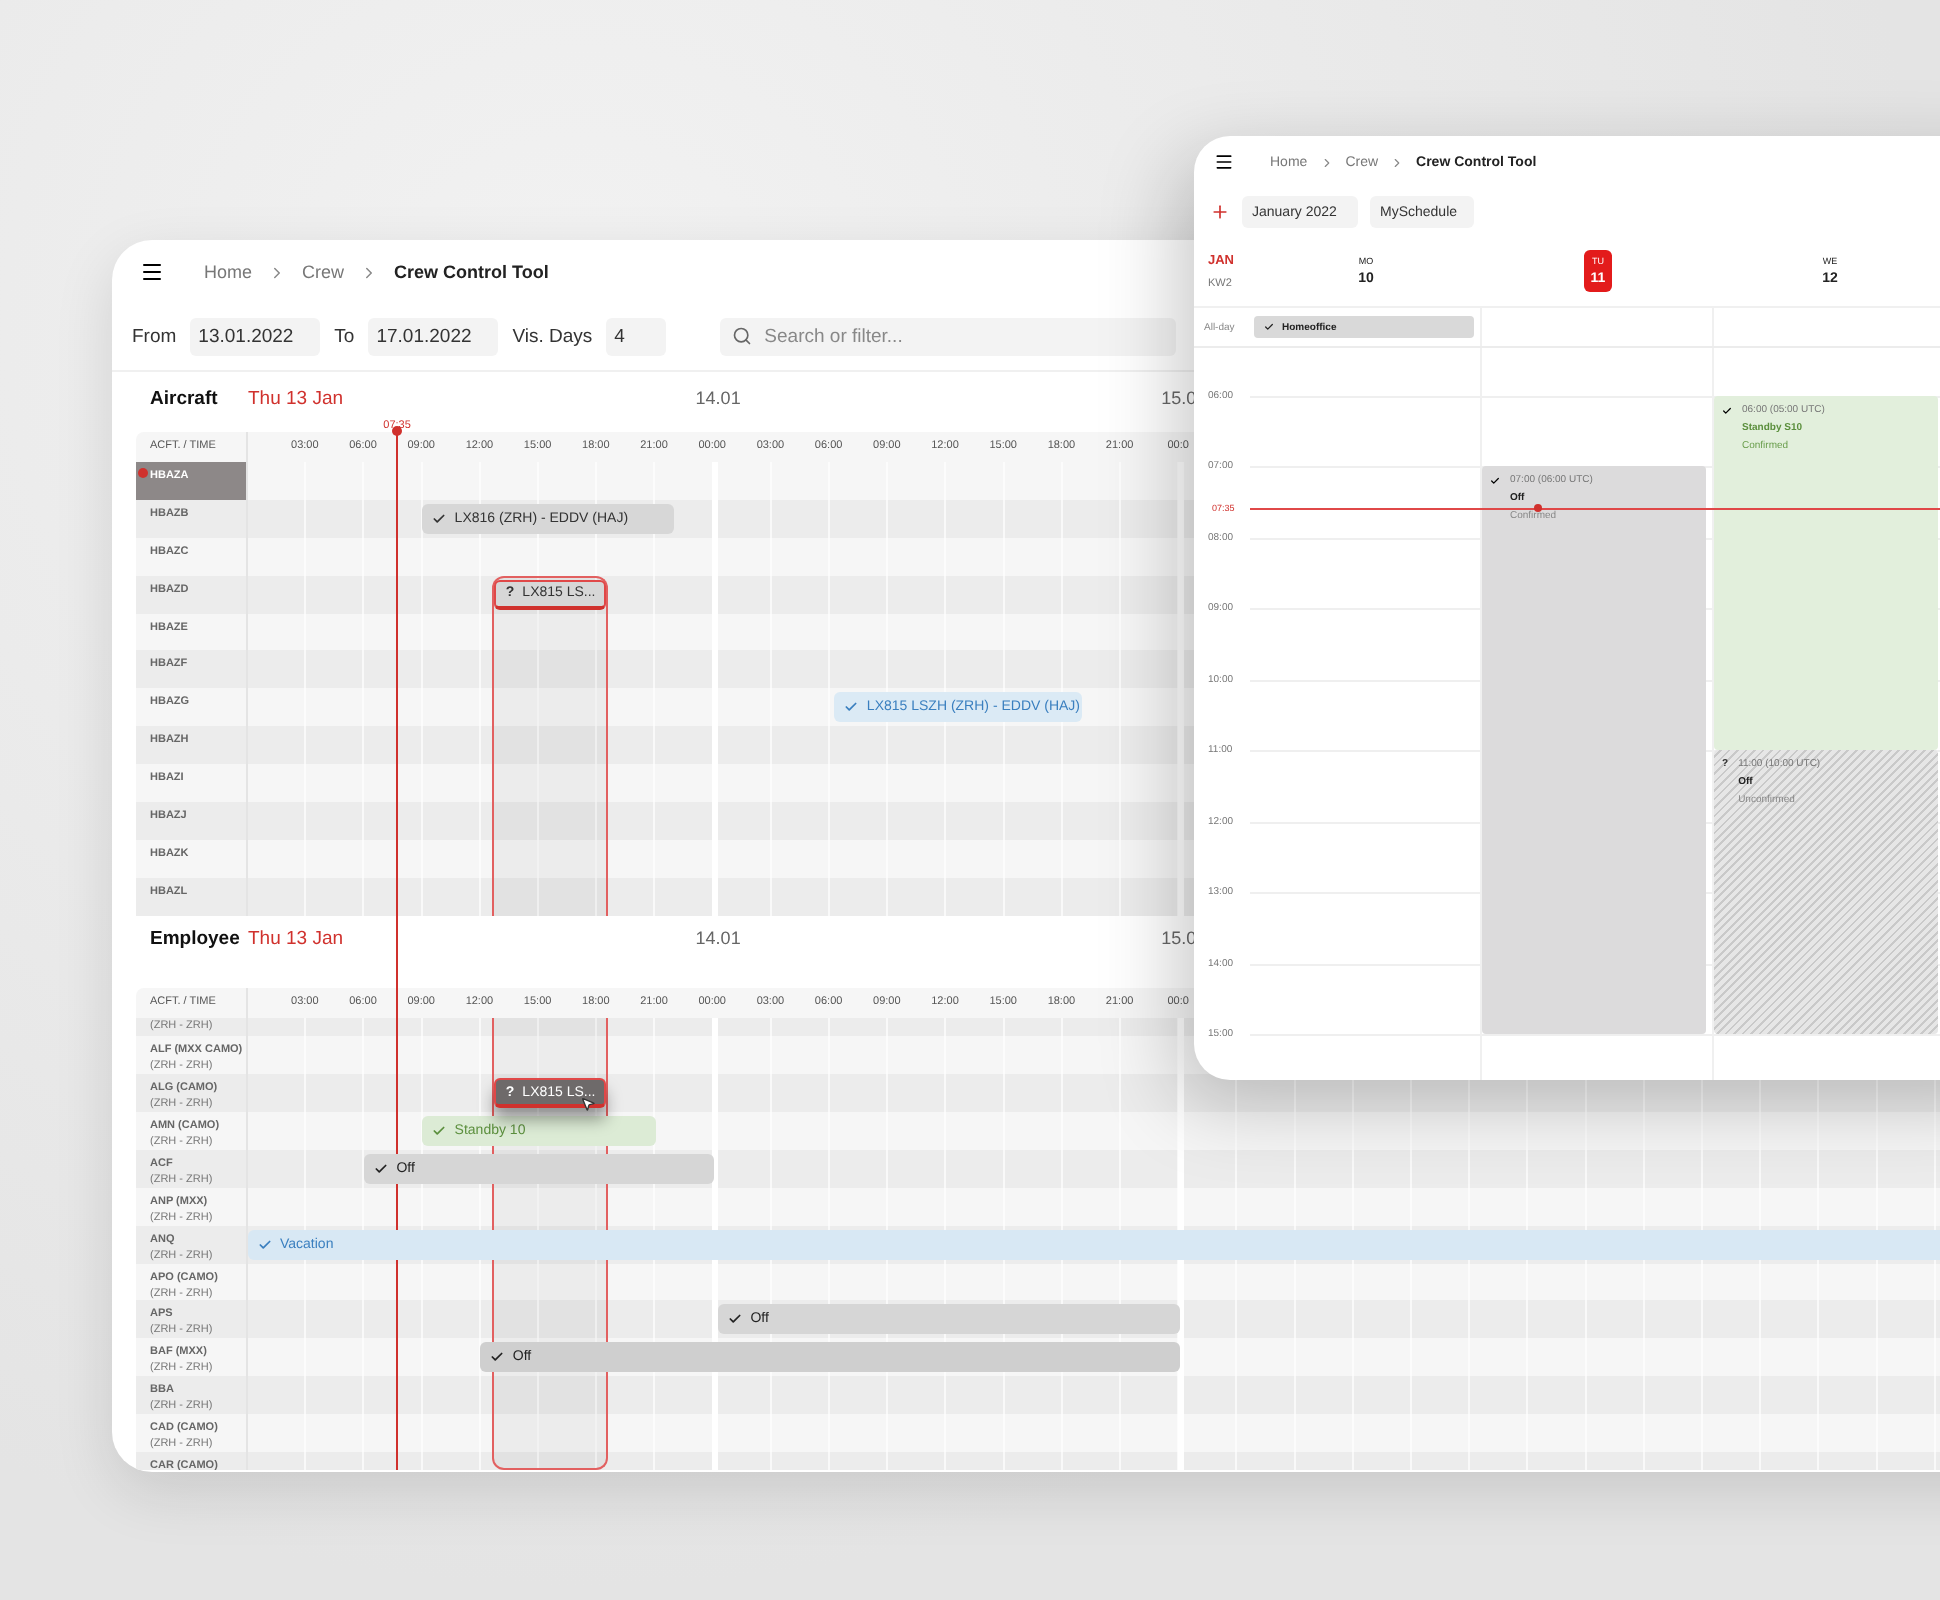  Describe the element at coordinates (344, 337) in the screenshot. I see `to-label: To` at that location.